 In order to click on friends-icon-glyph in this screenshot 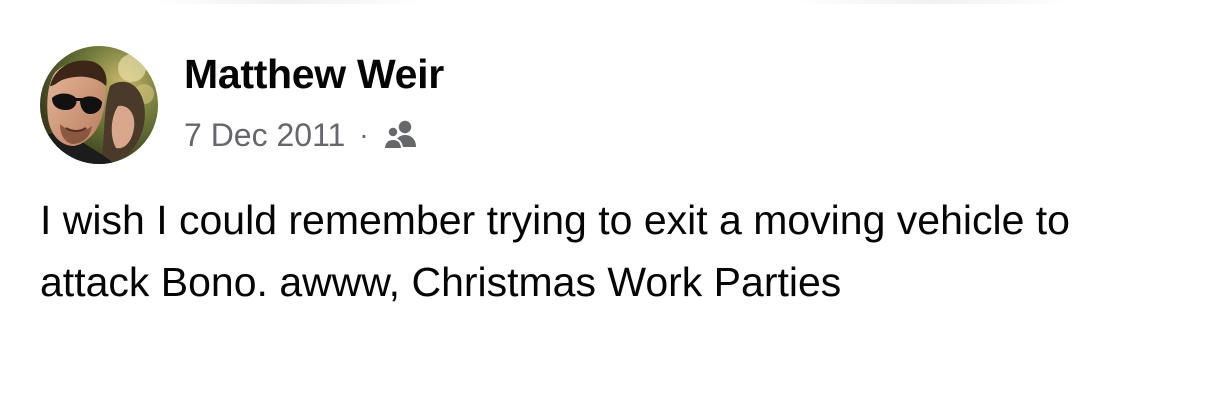, I will do `click(399, 135)`.